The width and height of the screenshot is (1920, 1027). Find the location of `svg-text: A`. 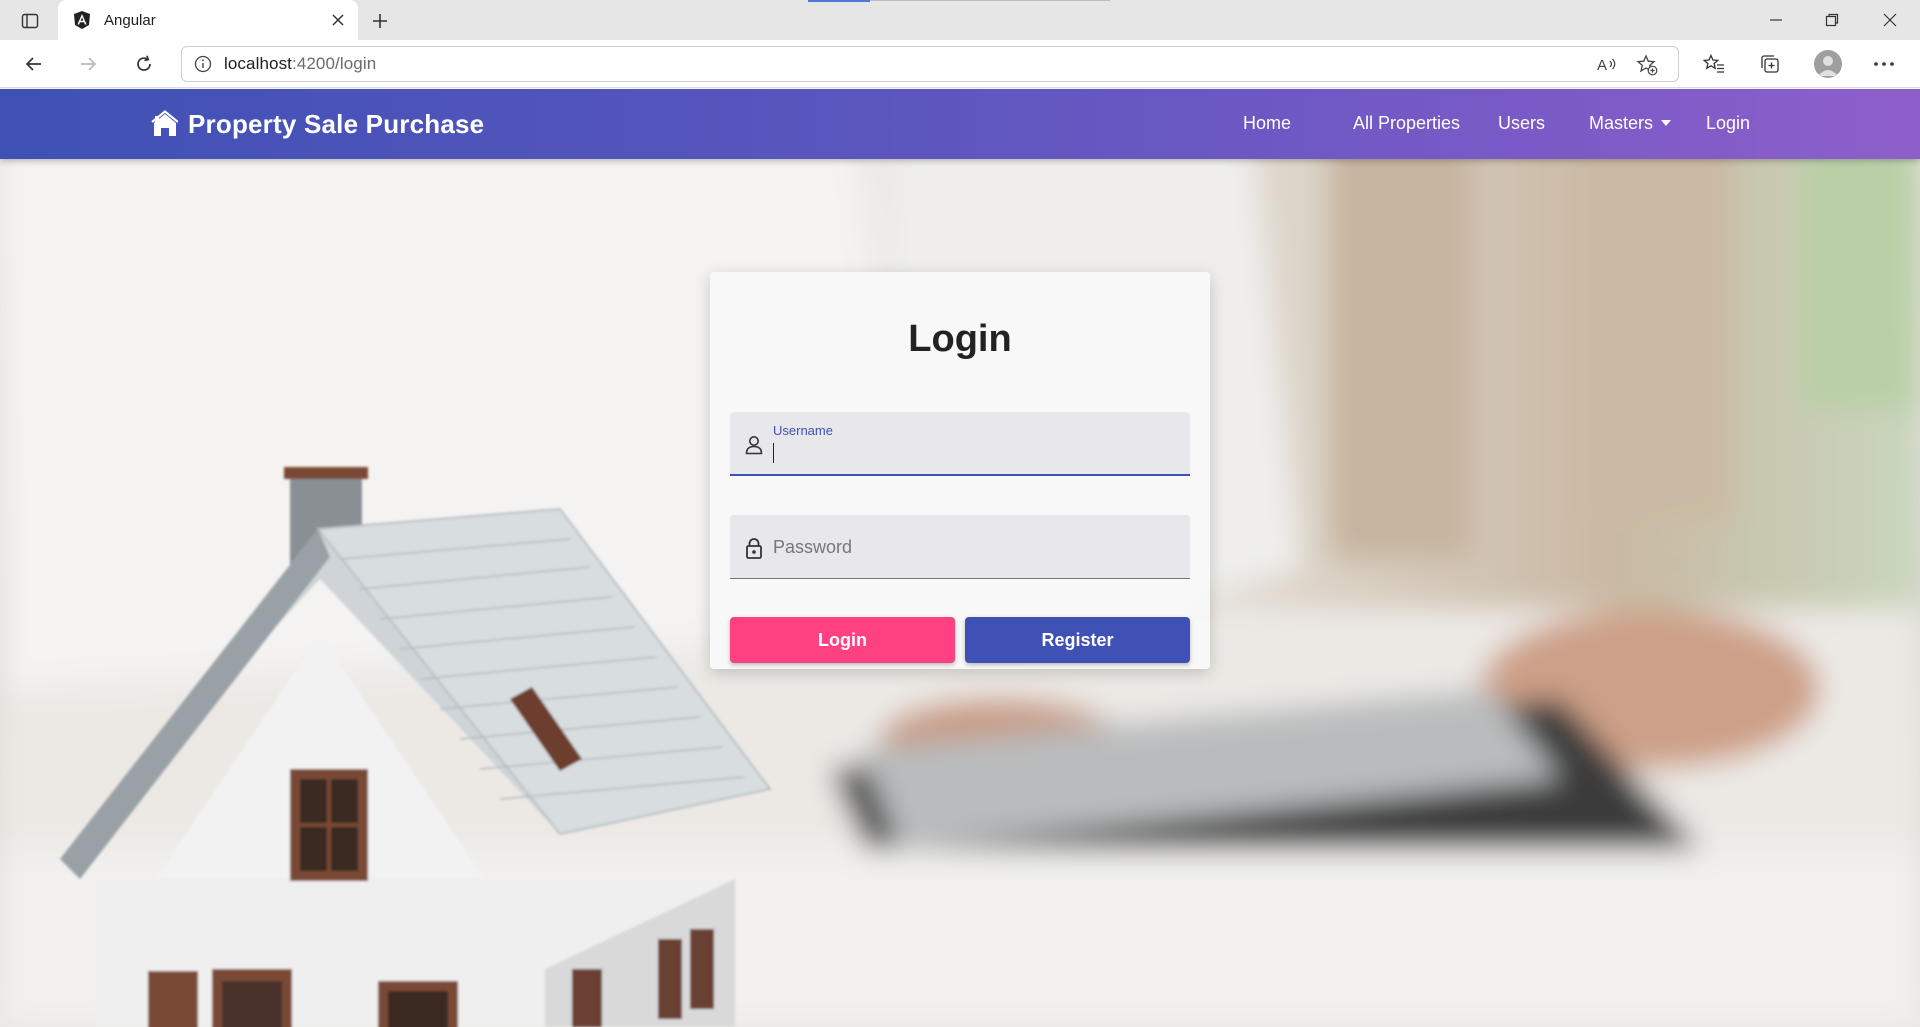

svg-text: A is located at coordinates (1602, 65).